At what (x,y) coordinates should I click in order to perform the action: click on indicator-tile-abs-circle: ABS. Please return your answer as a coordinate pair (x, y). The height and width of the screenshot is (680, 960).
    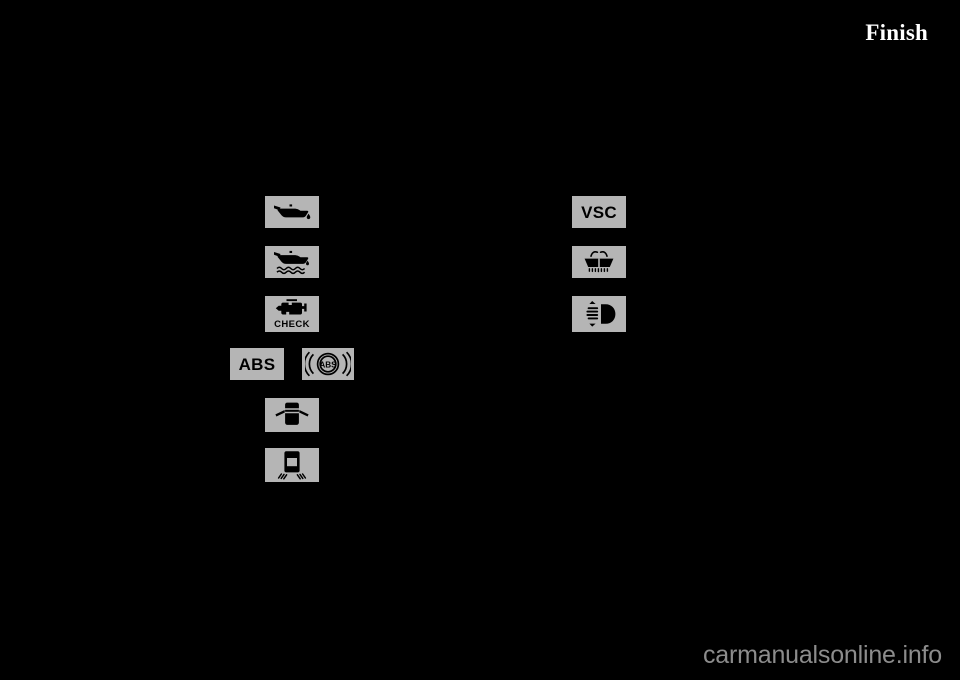
    Looking at the image, I should click on (328, 364).